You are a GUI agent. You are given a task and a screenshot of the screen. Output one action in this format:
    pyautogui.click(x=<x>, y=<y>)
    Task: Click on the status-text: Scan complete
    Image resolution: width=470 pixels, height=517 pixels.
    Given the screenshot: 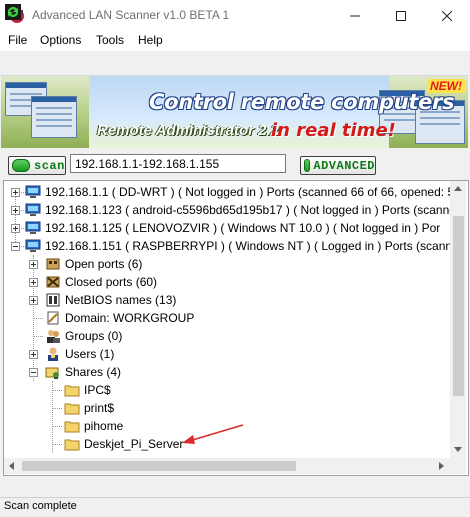 What is the action you would take?
    pyautogui.click(x=40, y=506)
    